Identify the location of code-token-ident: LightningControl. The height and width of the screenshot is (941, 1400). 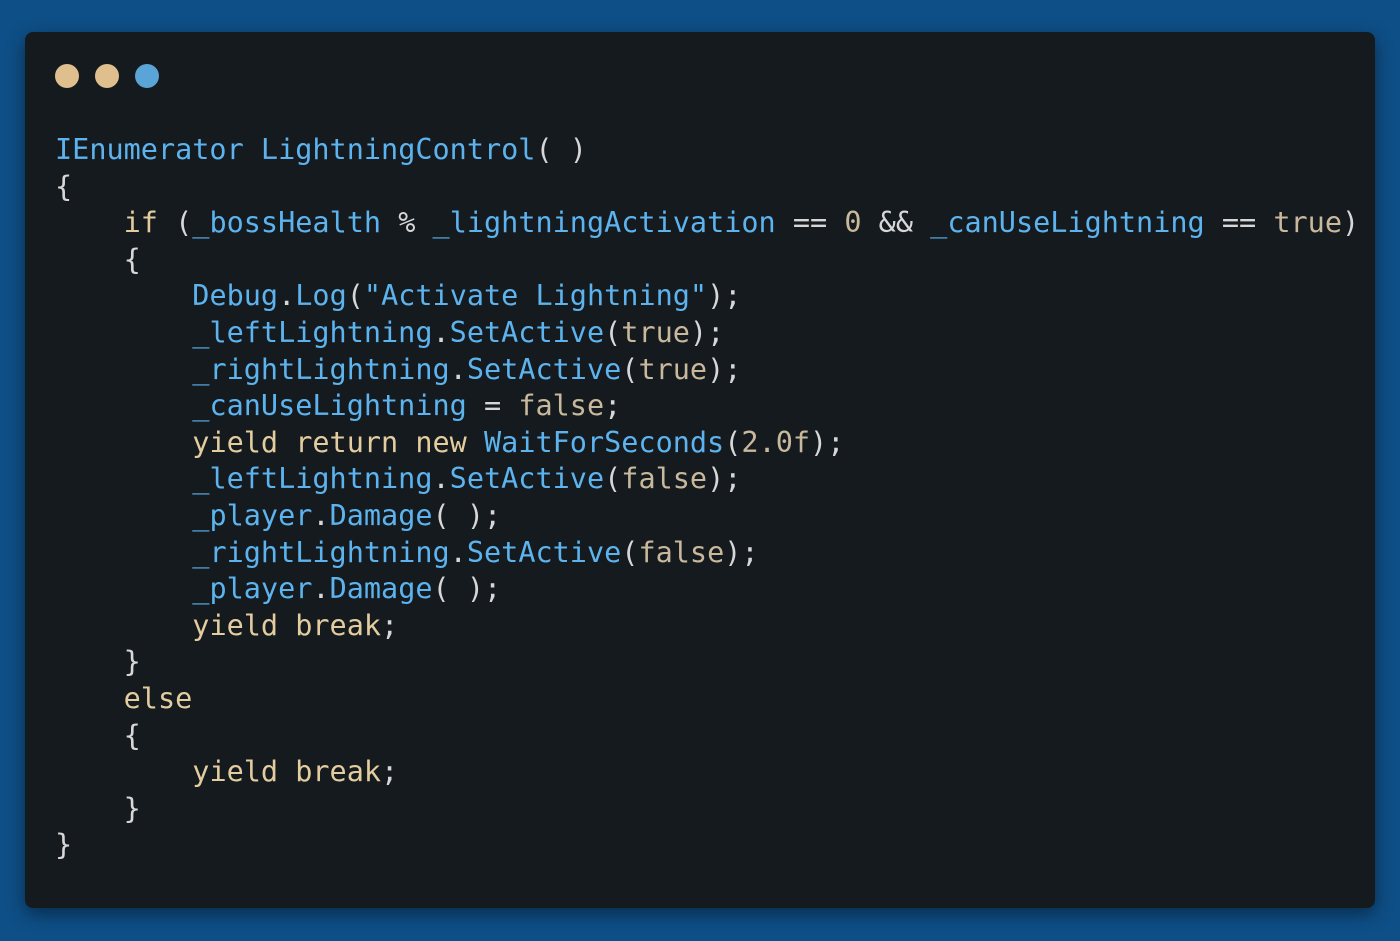
(398, 149).